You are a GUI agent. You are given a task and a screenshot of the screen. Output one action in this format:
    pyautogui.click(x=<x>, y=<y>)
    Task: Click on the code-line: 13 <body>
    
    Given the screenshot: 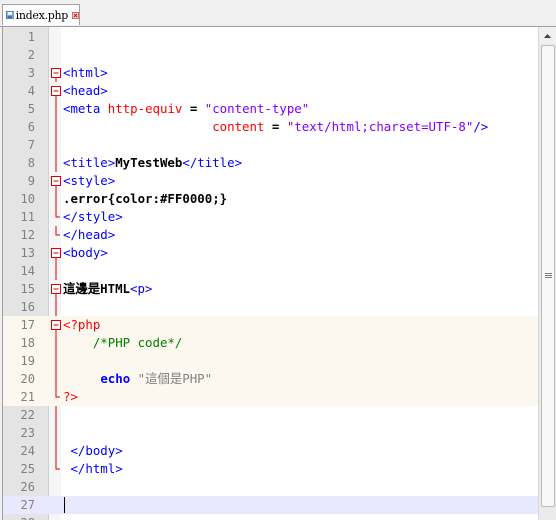 What is the action you would take?
    pyautogui.click(x=271, y=253)
    